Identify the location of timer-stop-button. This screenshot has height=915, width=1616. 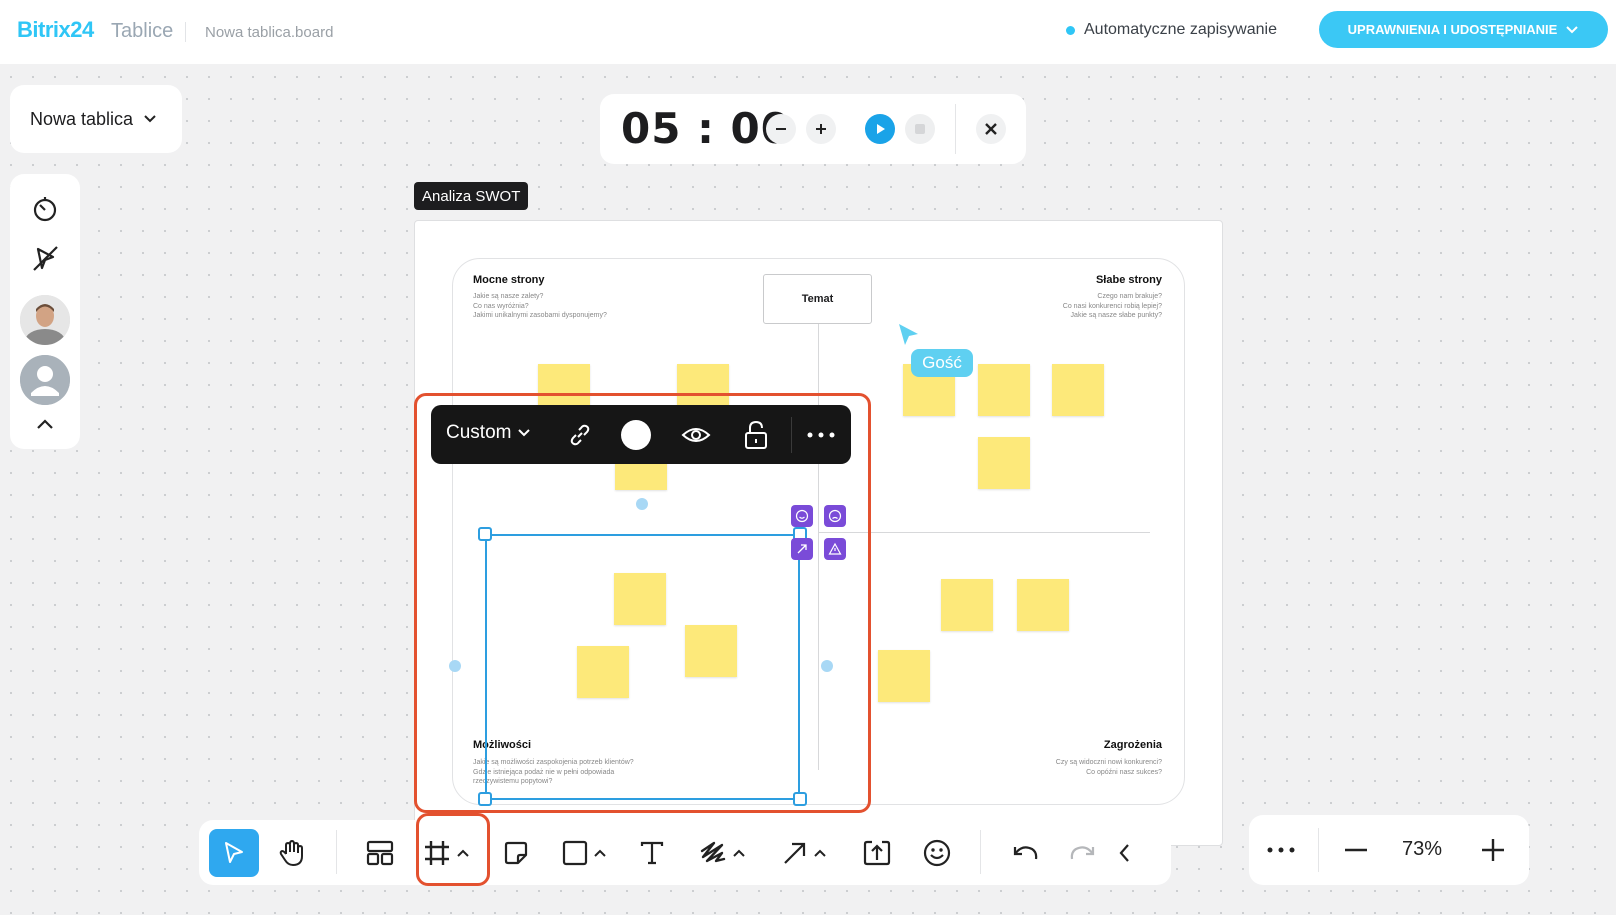
(920, 129).